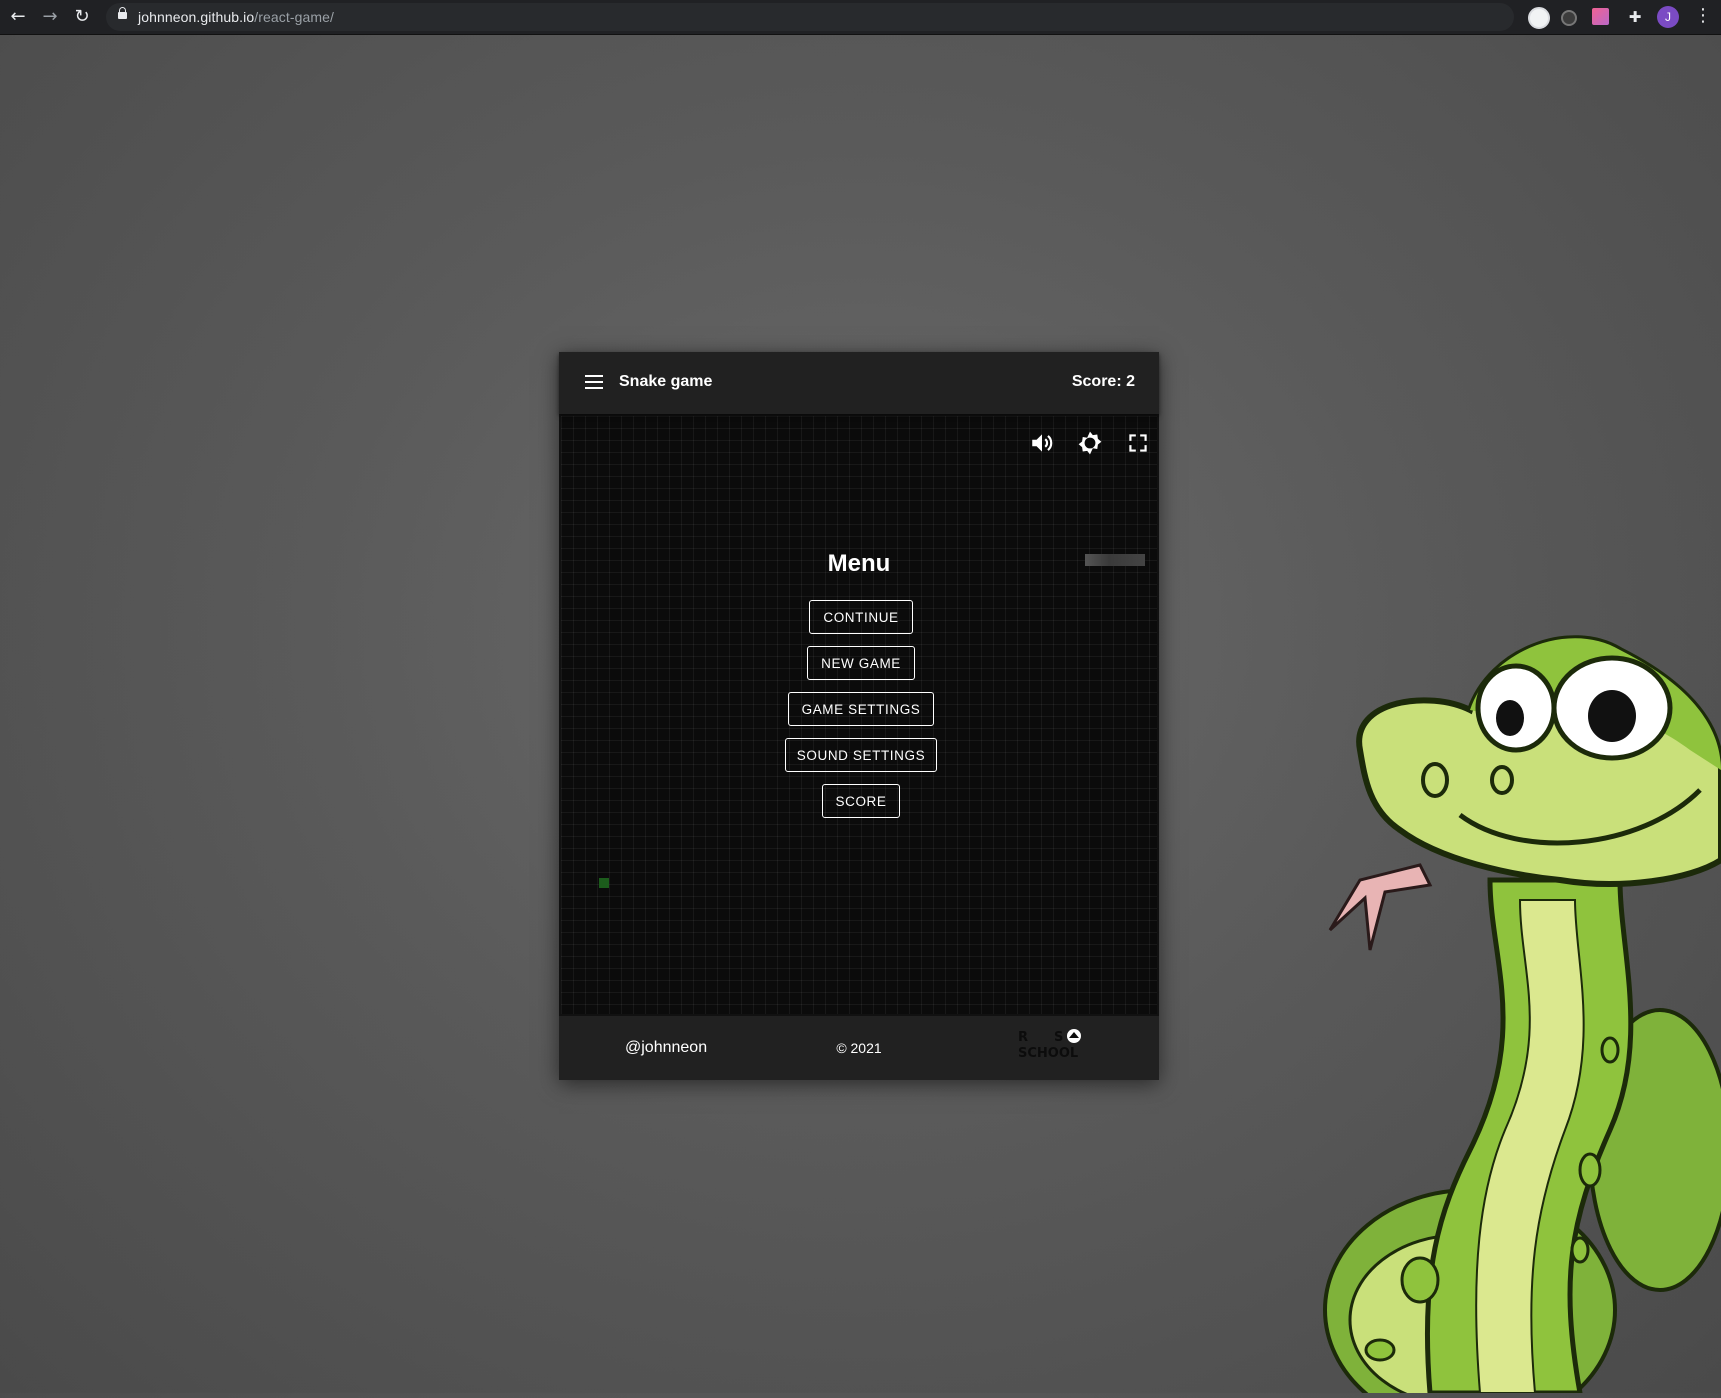  Describe the element at coordinates (859, 383) in the screenshot. I see `app-header: Snake game Score: 2` at that location.